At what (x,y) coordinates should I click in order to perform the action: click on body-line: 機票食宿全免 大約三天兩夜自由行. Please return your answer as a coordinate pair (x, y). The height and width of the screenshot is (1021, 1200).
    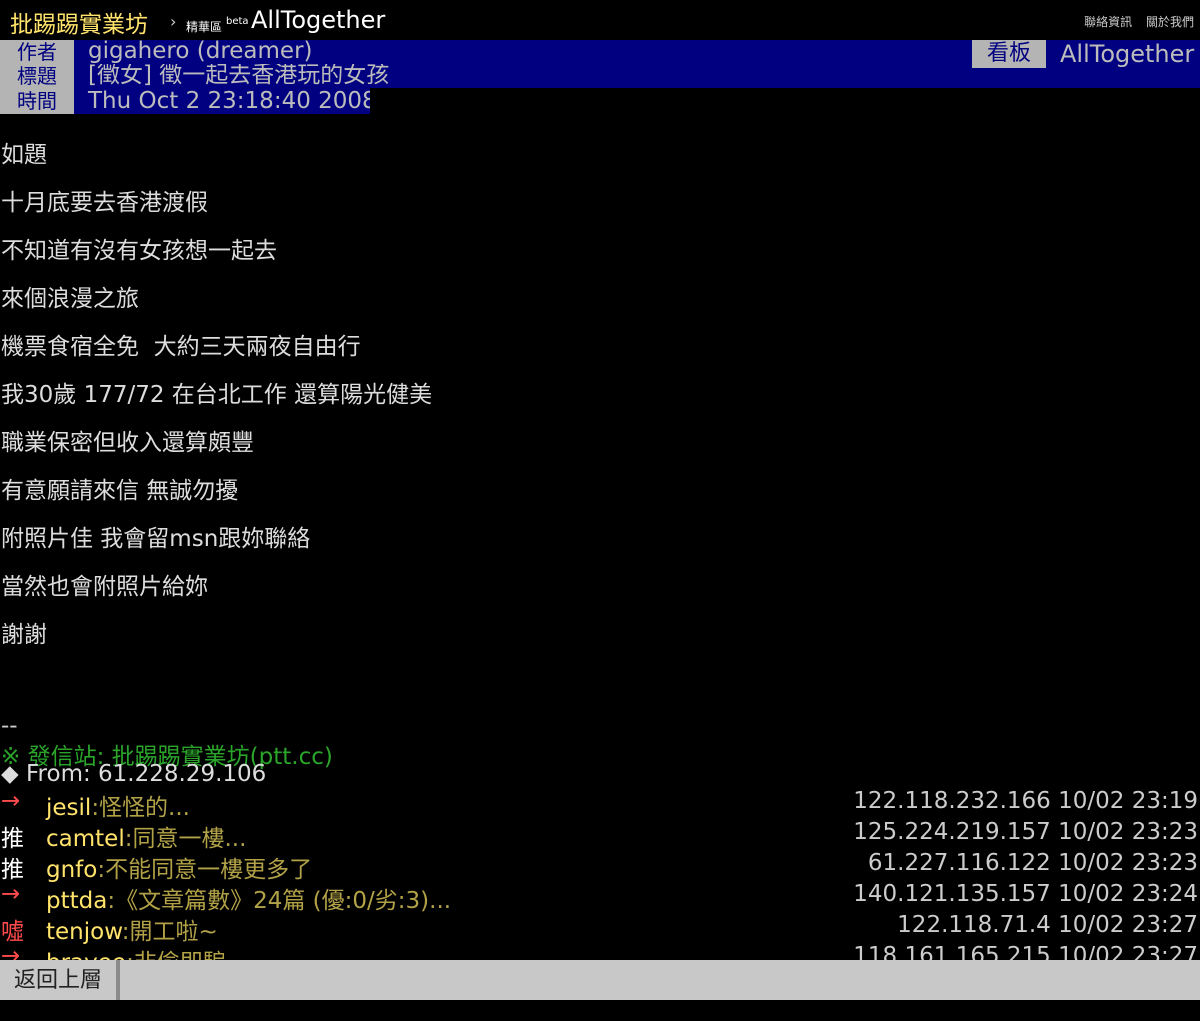
    Looking at the image, I should click on (181, 347).